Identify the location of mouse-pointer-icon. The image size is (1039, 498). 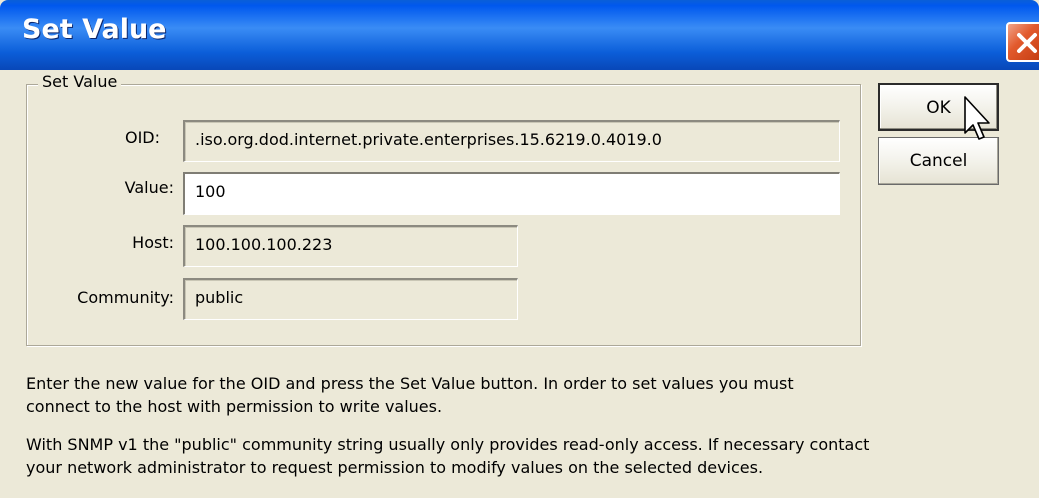
(978, 122).